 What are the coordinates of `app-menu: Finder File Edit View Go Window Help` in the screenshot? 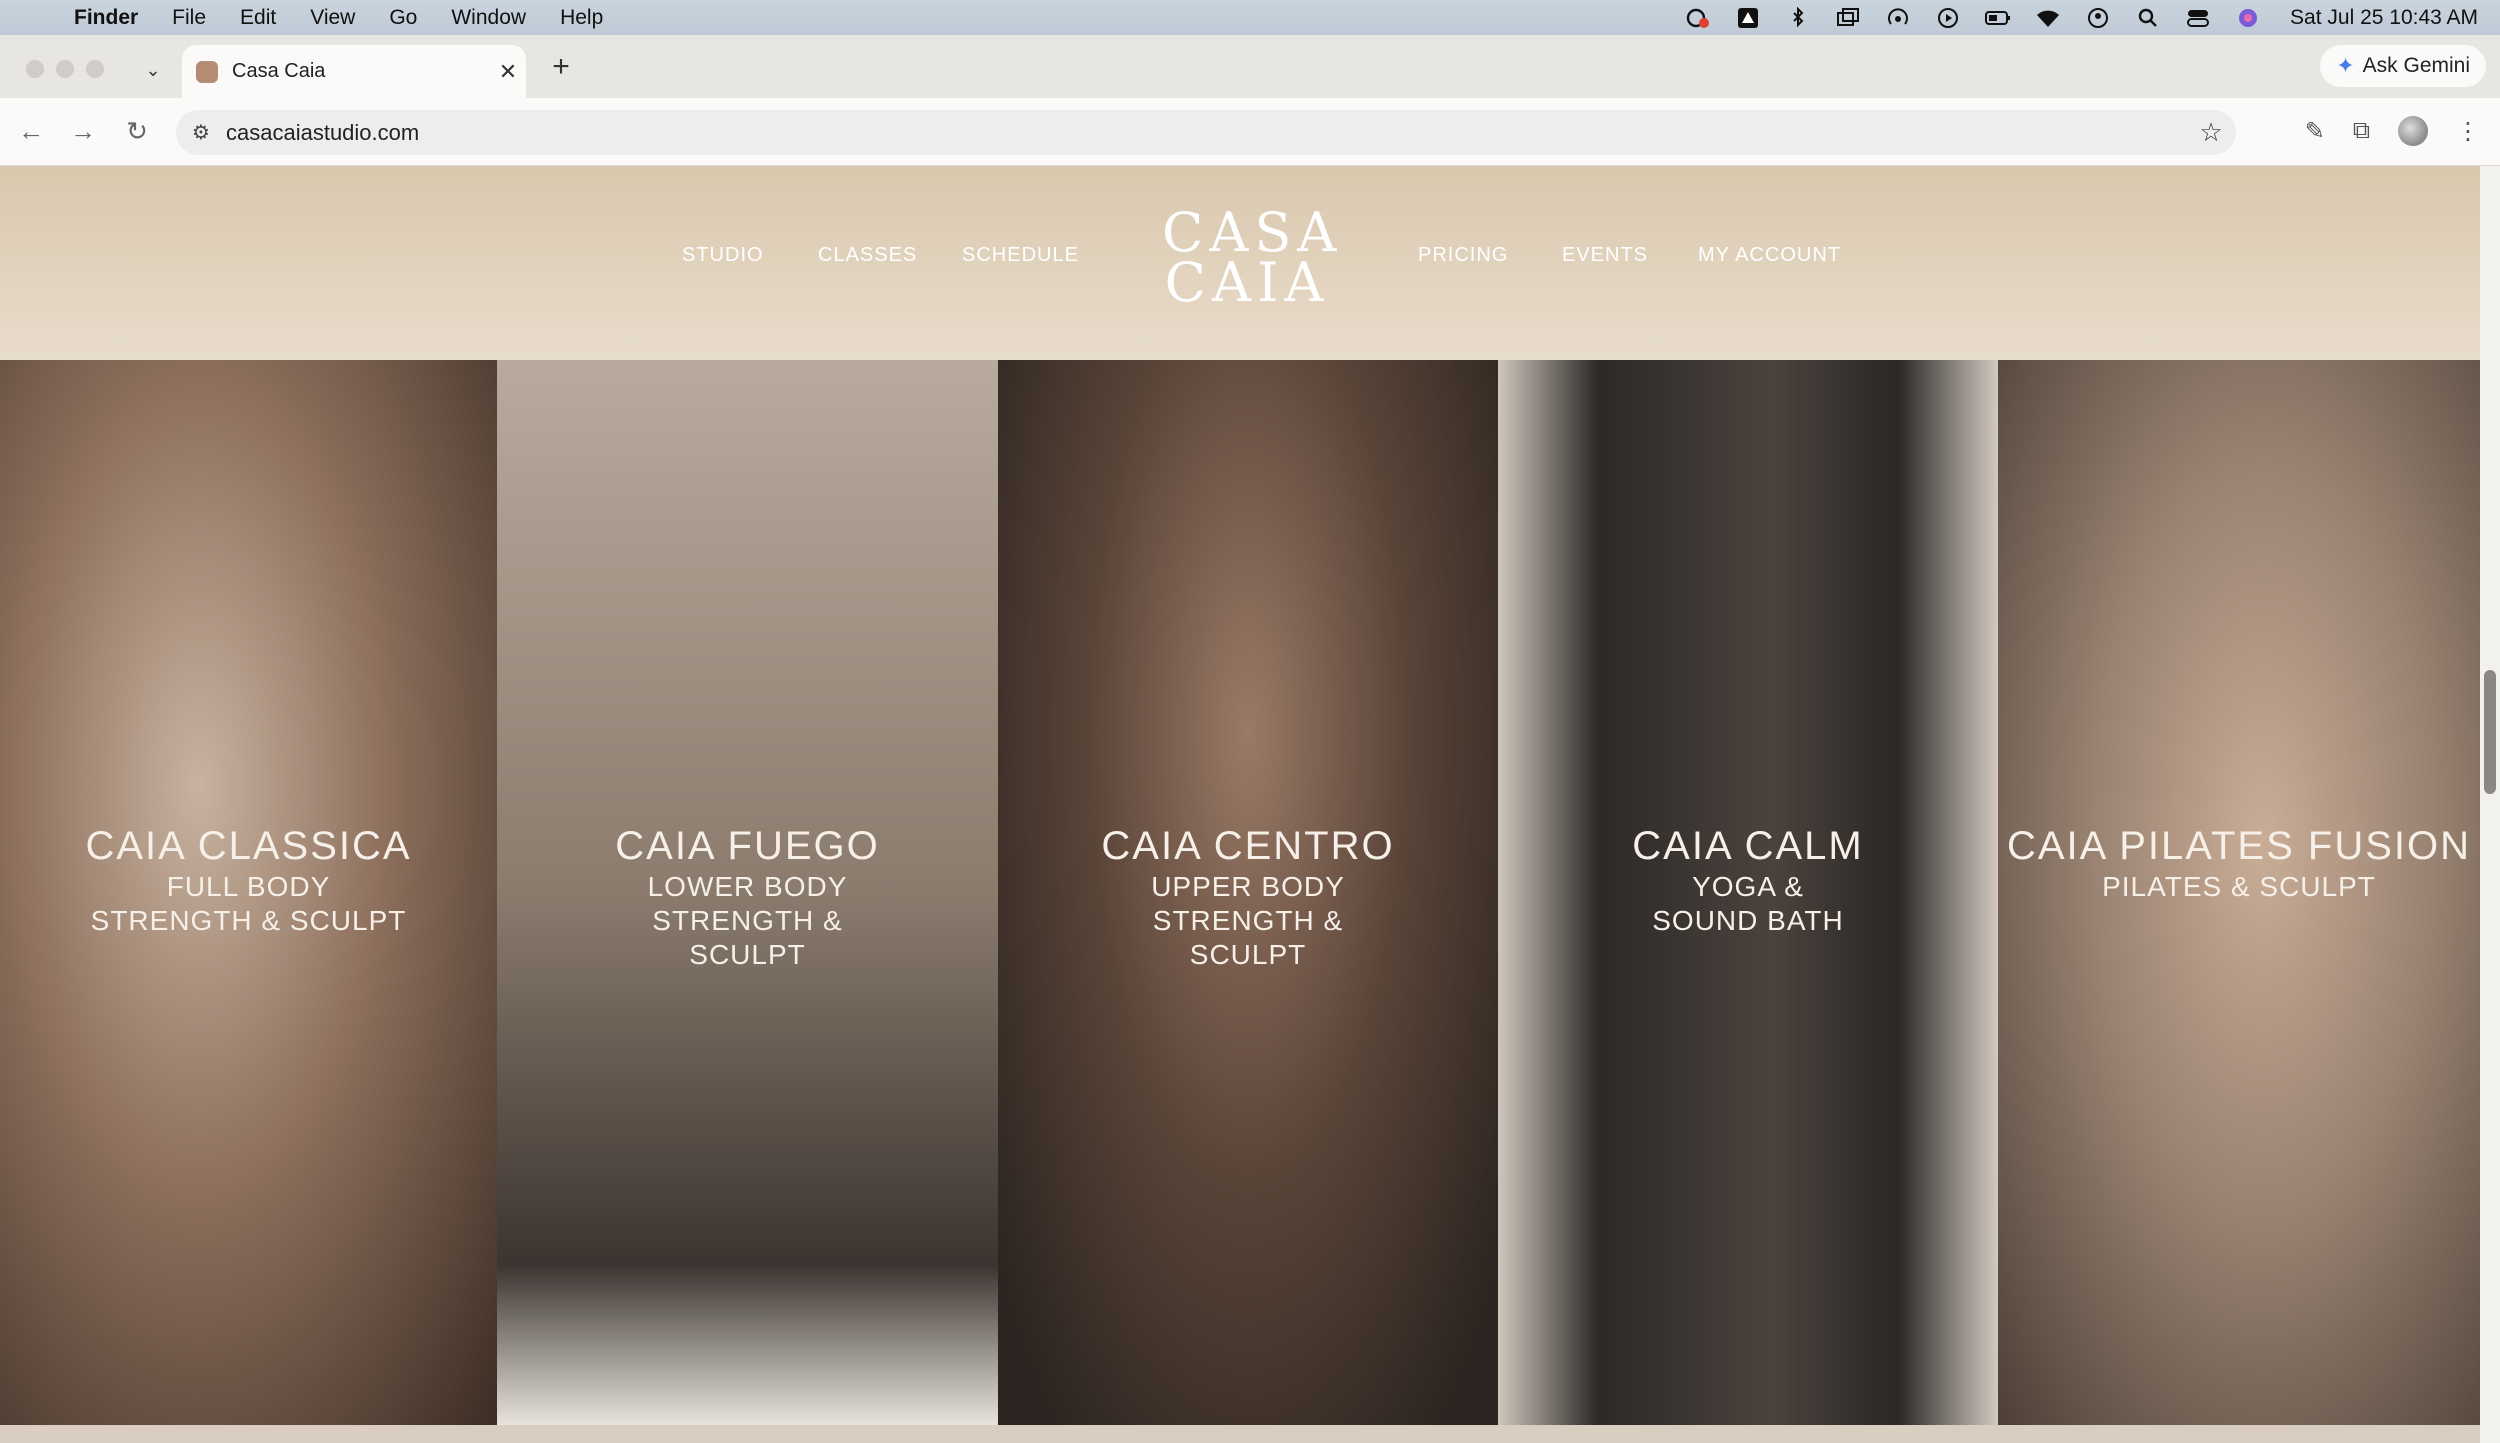 It's located at (345, 18).